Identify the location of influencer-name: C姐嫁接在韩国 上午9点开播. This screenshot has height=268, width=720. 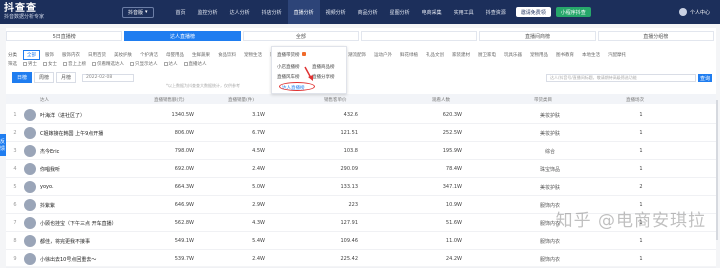
(71, 133).